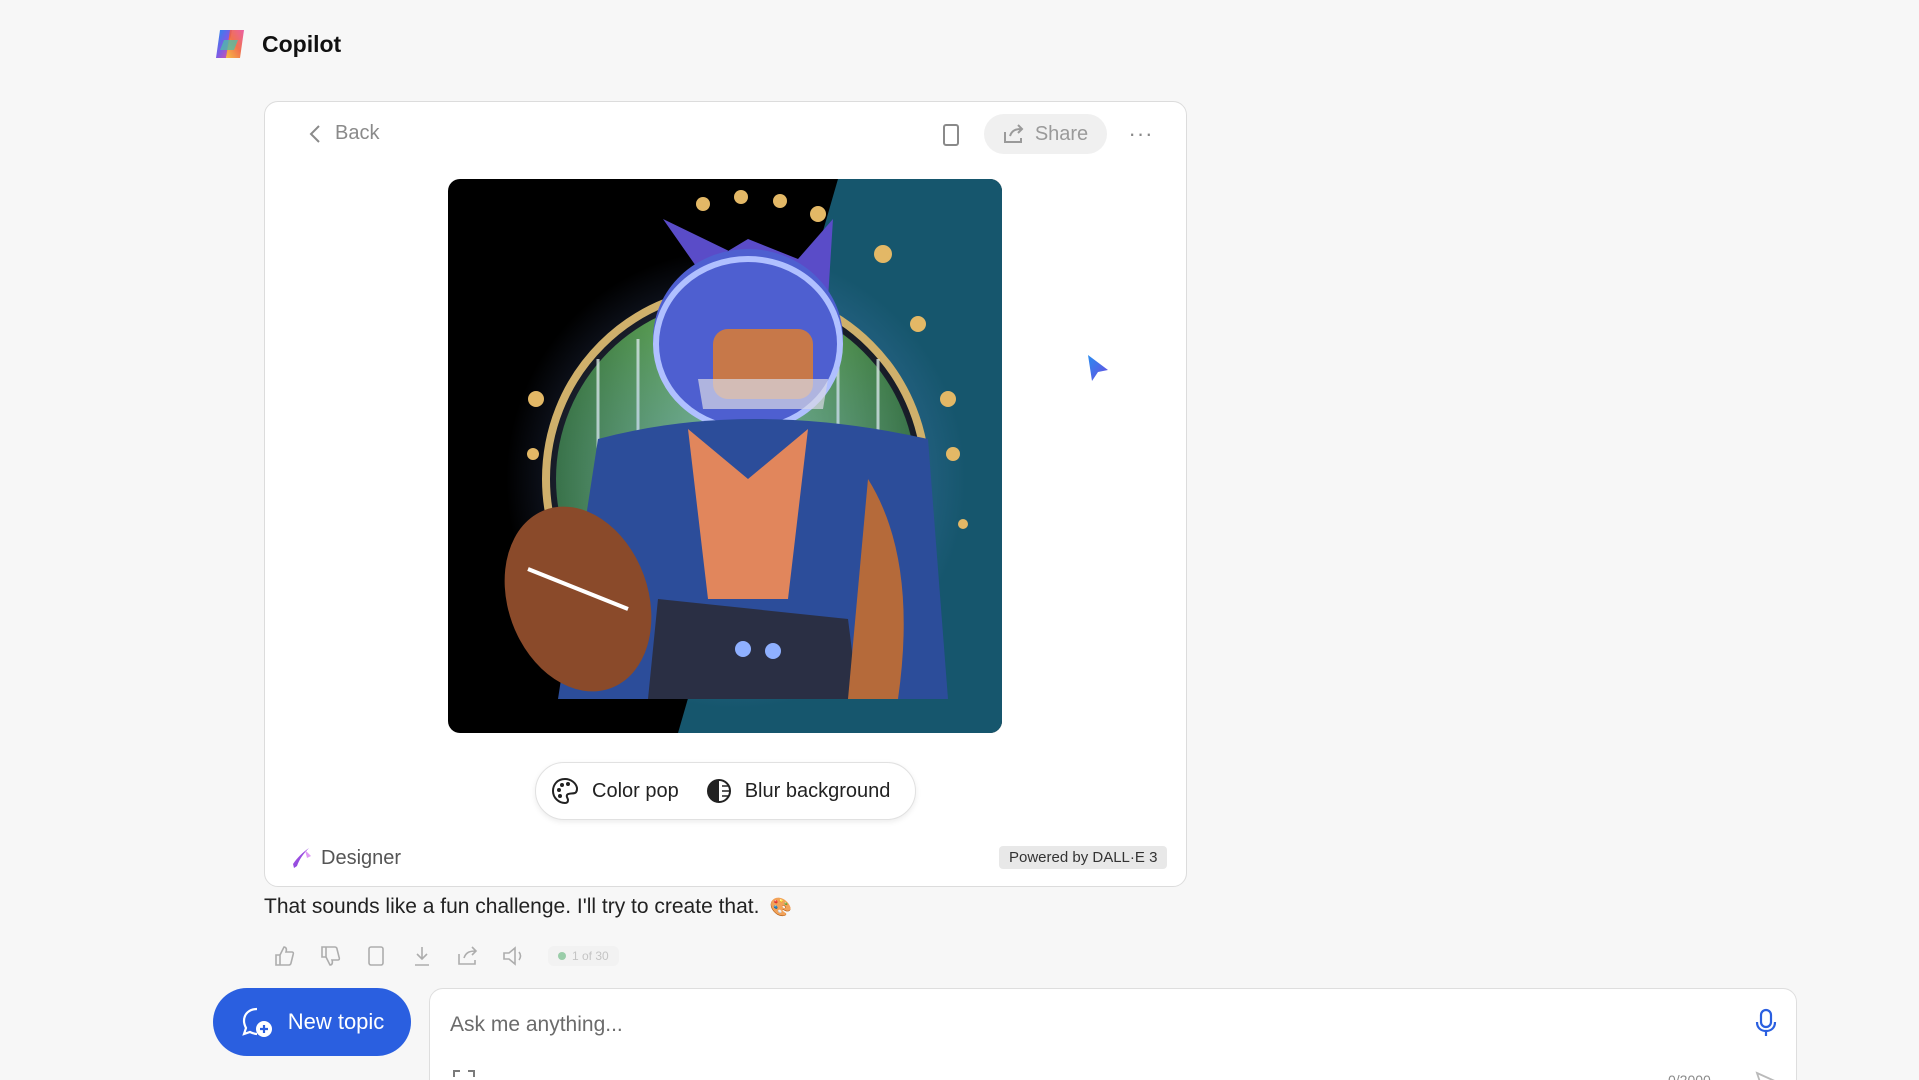 The image size is (1919, 1080). Describe the element at coordinates (1061, 133) in the screenshot. I see `share-label: Share` at that location.